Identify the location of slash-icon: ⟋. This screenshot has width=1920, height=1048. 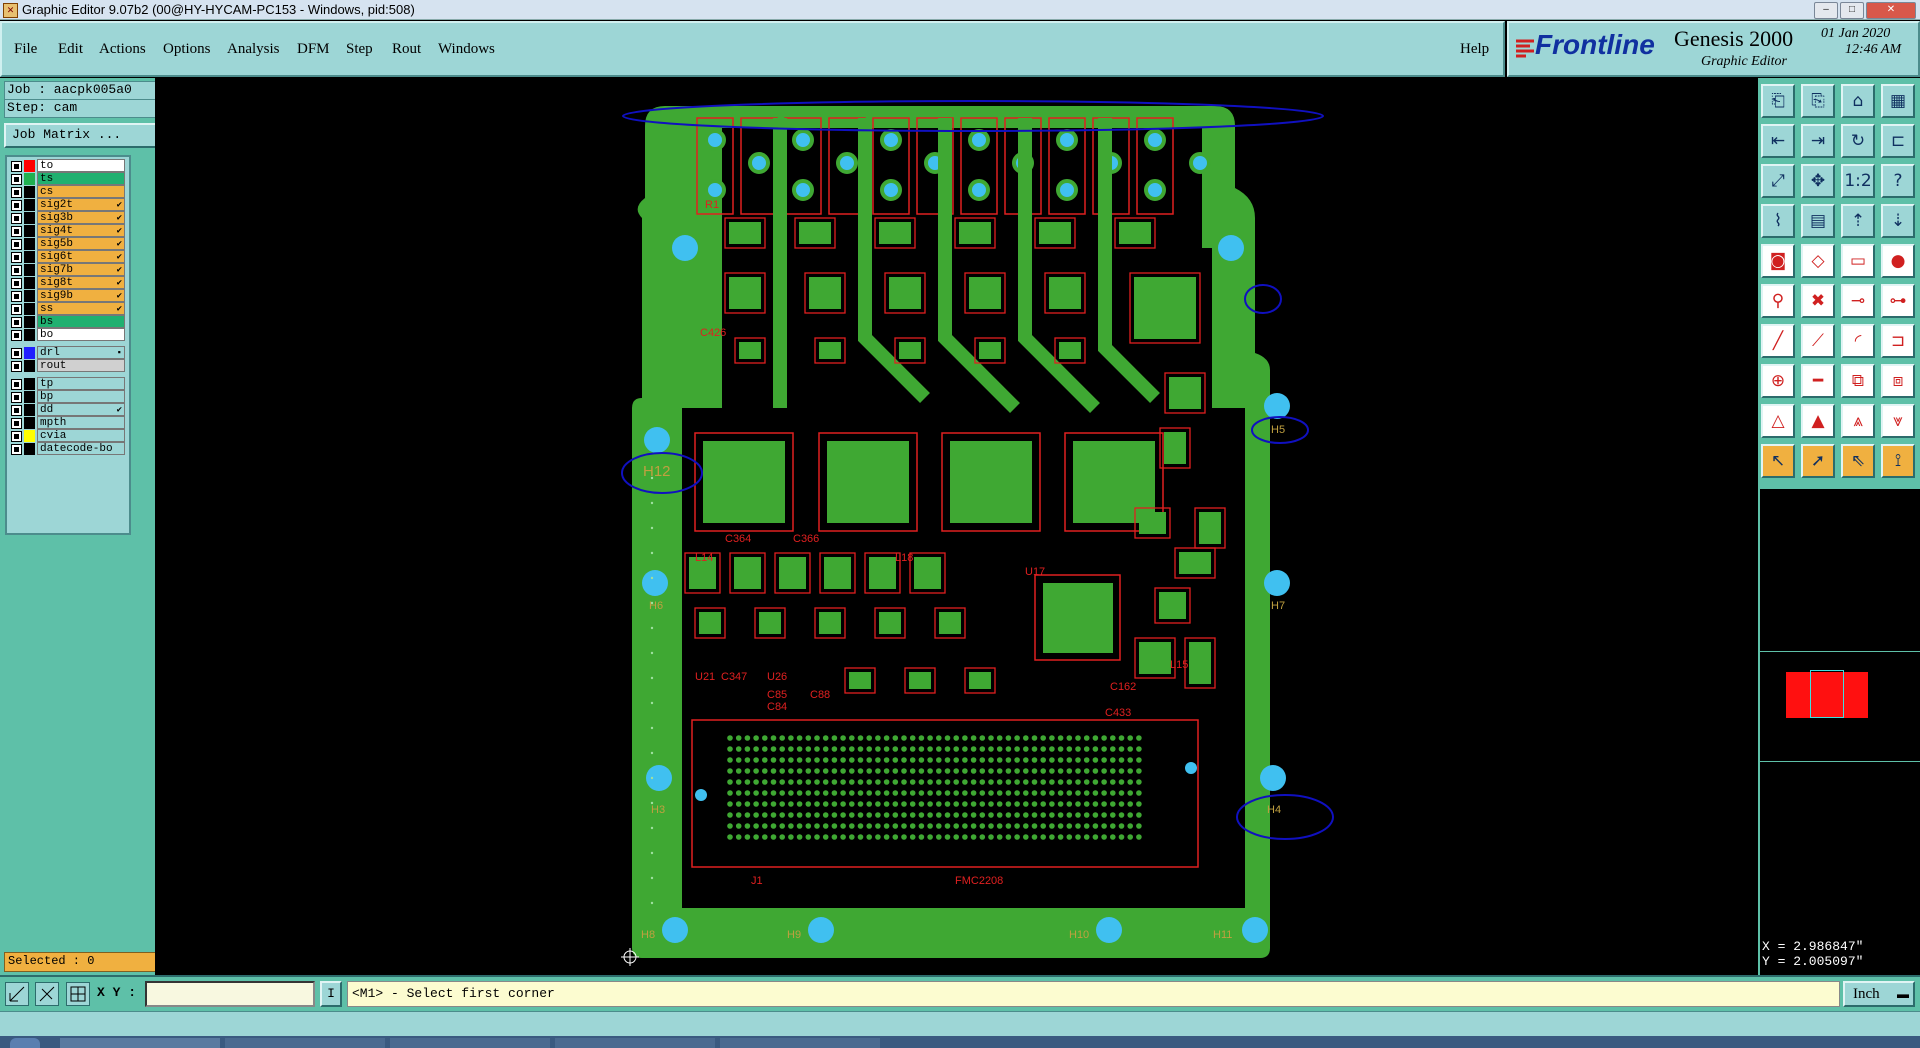
(1818, 341).